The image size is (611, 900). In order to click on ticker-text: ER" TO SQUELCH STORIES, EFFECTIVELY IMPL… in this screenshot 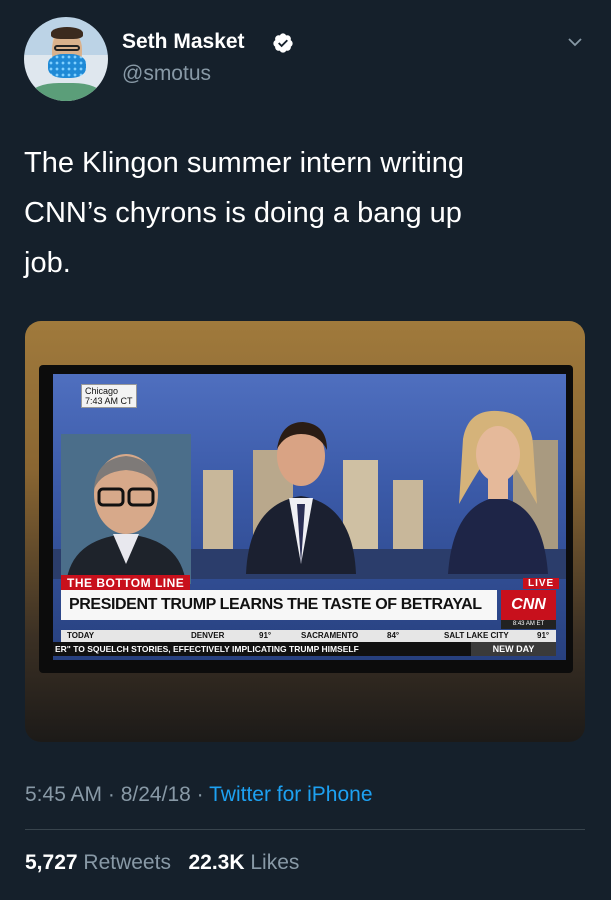, I will do `click(207, 649)`.